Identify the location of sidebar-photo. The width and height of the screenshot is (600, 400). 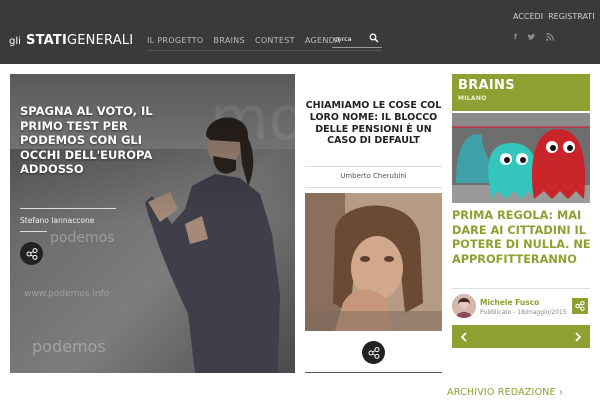
(521, 158).